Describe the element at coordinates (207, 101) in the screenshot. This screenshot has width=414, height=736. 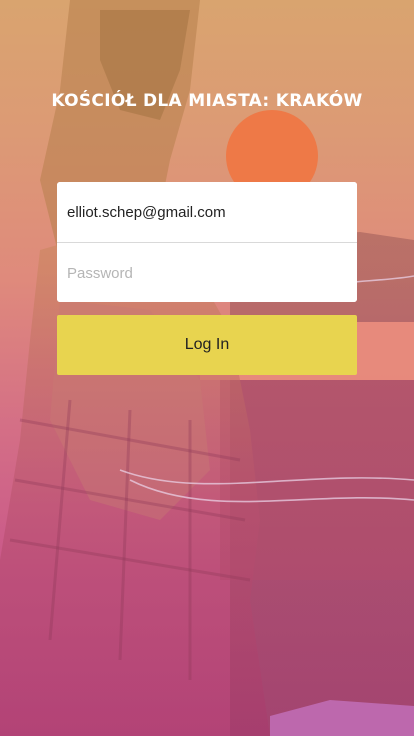
I see `app-title: KOŚCIÓŁ DLA MIASTA: KRAKÓW` at that location.